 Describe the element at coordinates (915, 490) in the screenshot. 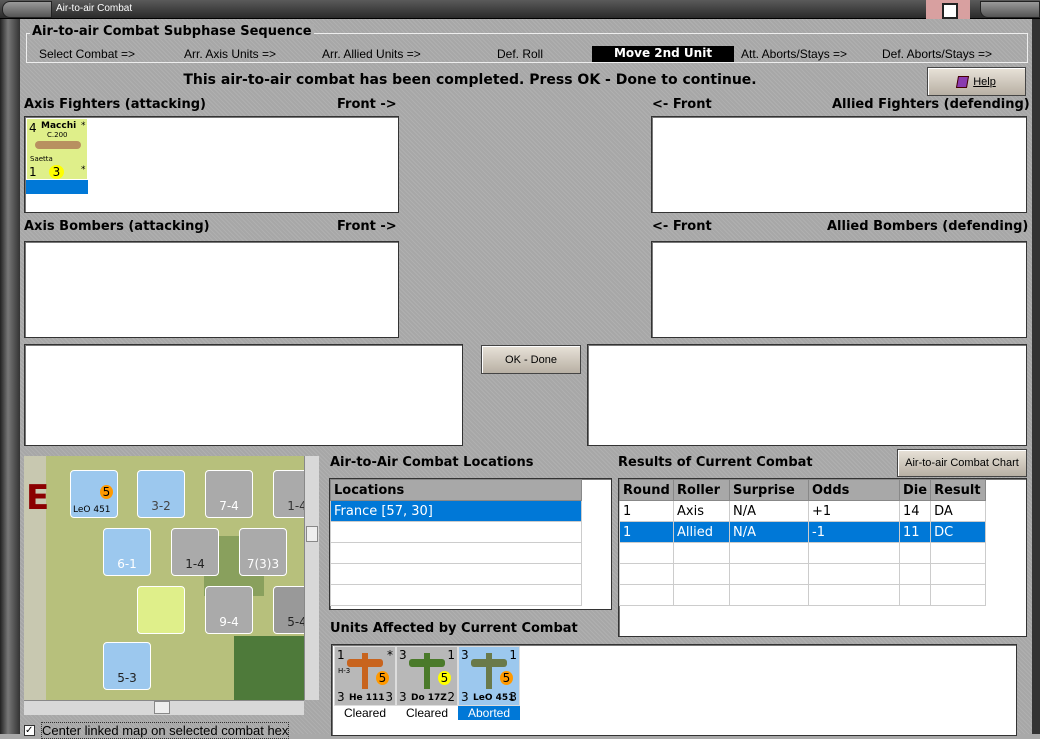

I see `col-die: Die` at that location.